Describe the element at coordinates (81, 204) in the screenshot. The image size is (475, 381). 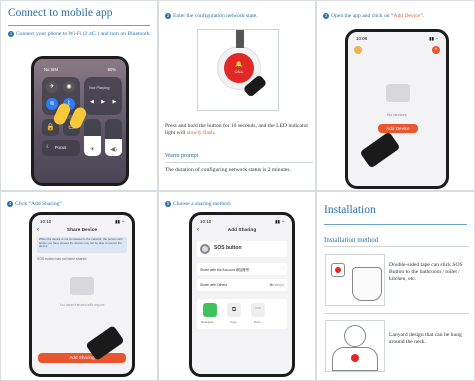
I see `step-4: 4 Click “Add Sharing”.` at that location.